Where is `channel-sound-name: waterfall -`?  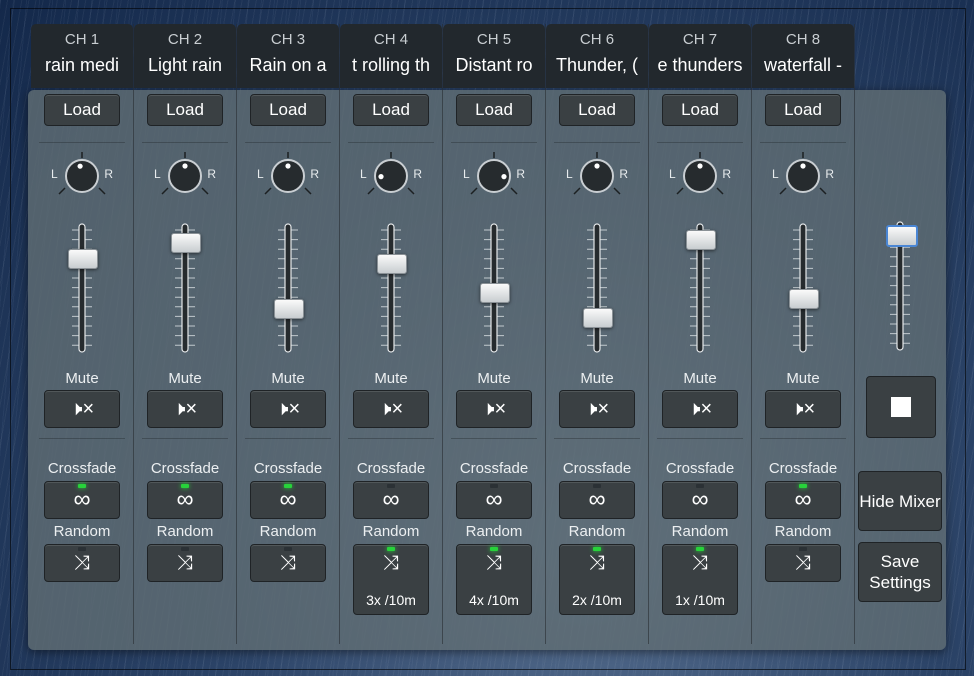 channel-sound-name: waterfall - is located at coordinates (803, 65).